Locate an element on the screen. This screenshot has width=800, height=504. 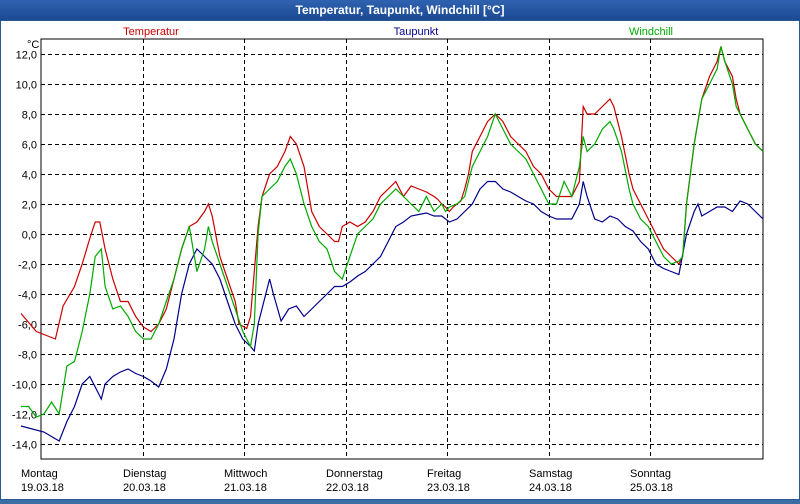
y-tick-label: 2,0 is located at coordinates (29, 206).